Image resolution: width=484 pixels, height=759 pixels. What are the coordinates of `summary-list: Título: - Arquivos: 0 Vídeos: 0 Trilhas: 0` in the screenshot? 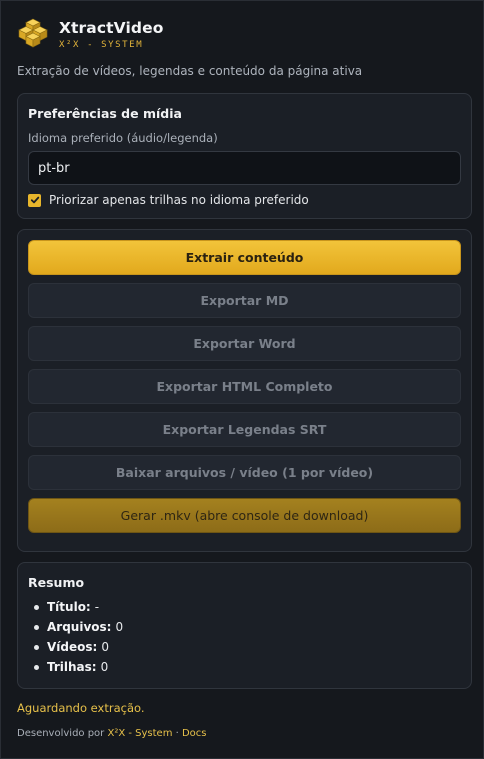 It's located at (75, 637).